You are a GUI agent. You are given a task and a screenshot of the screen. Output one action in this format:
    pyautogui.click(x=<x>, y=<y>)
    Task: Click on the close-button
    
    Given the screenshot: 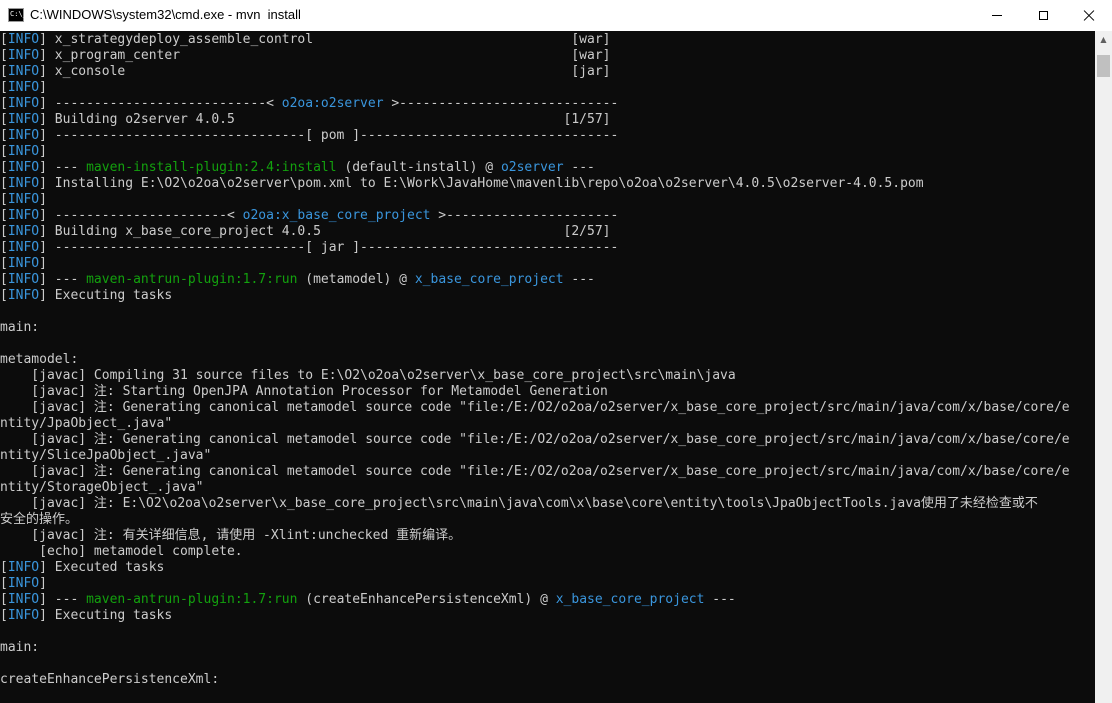 What is the action you would take?
    pyautogui.click(x=1089, y=15)
    